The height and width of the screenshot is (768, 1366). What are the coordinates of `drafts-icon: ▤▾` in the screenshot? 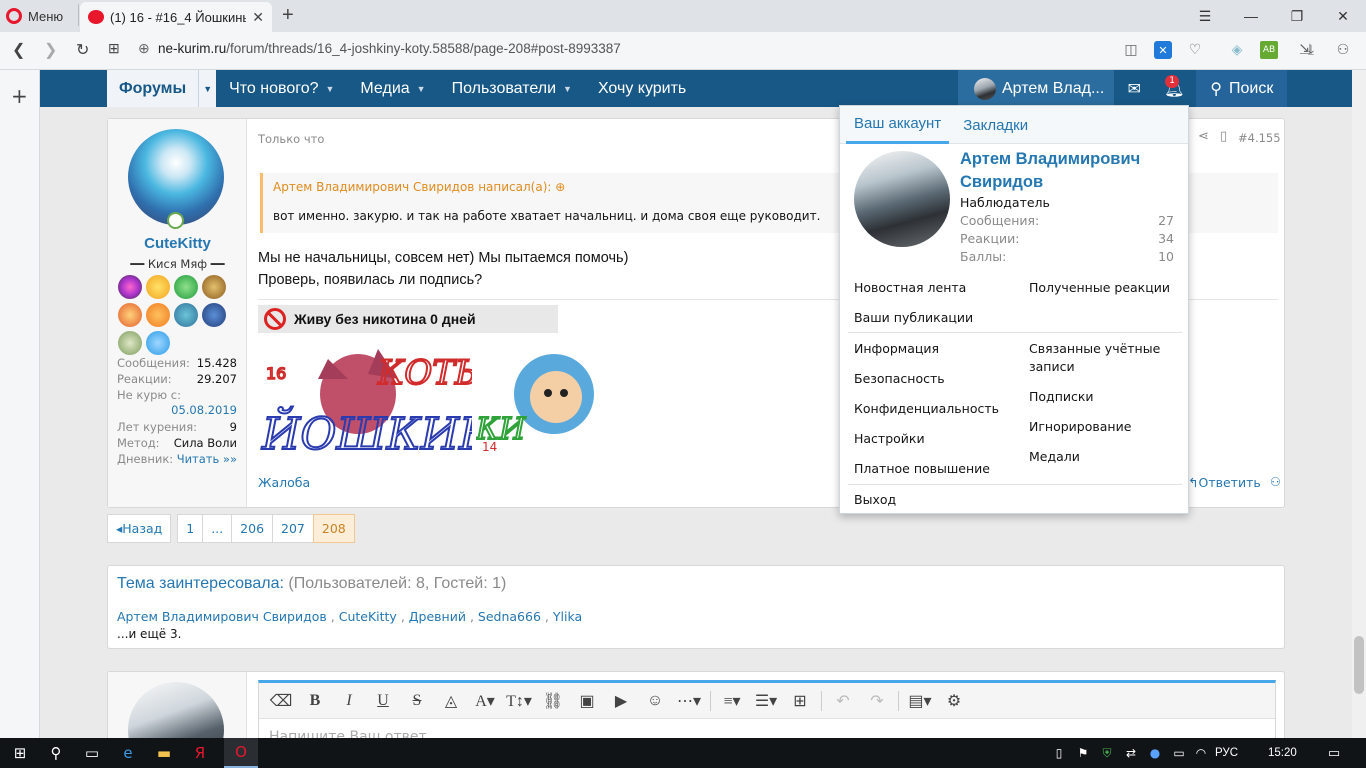 It's located at (920, 701).